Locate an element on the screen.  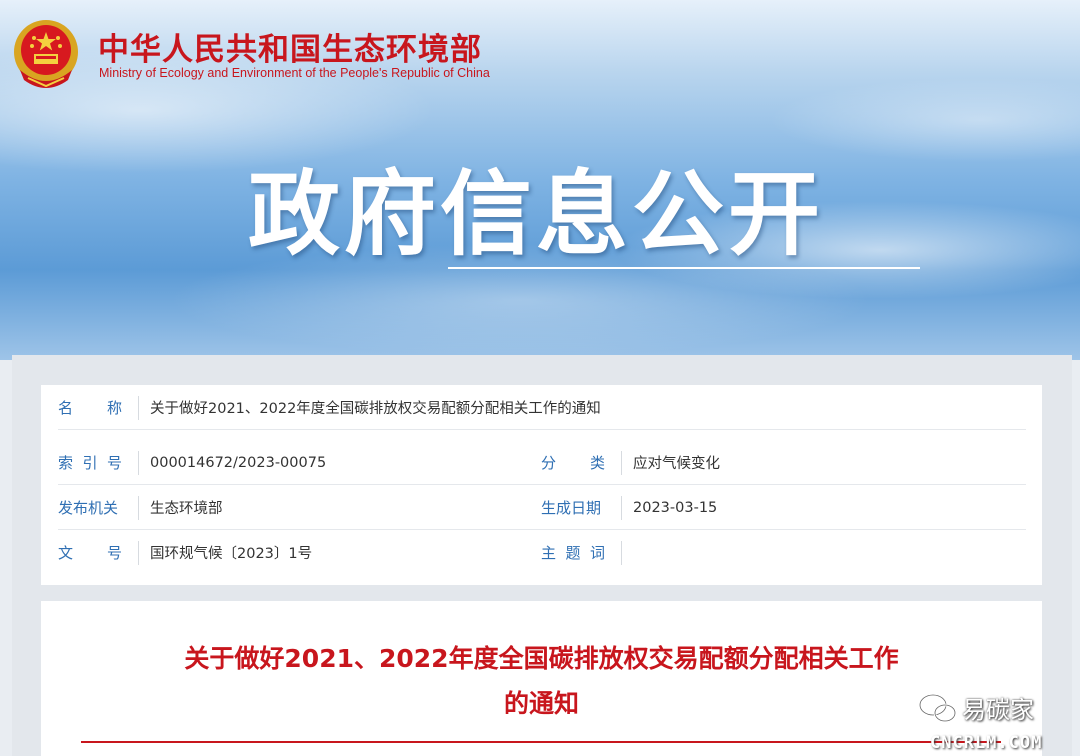
watermark: 易碳家 is located at coordinates (976, 707).